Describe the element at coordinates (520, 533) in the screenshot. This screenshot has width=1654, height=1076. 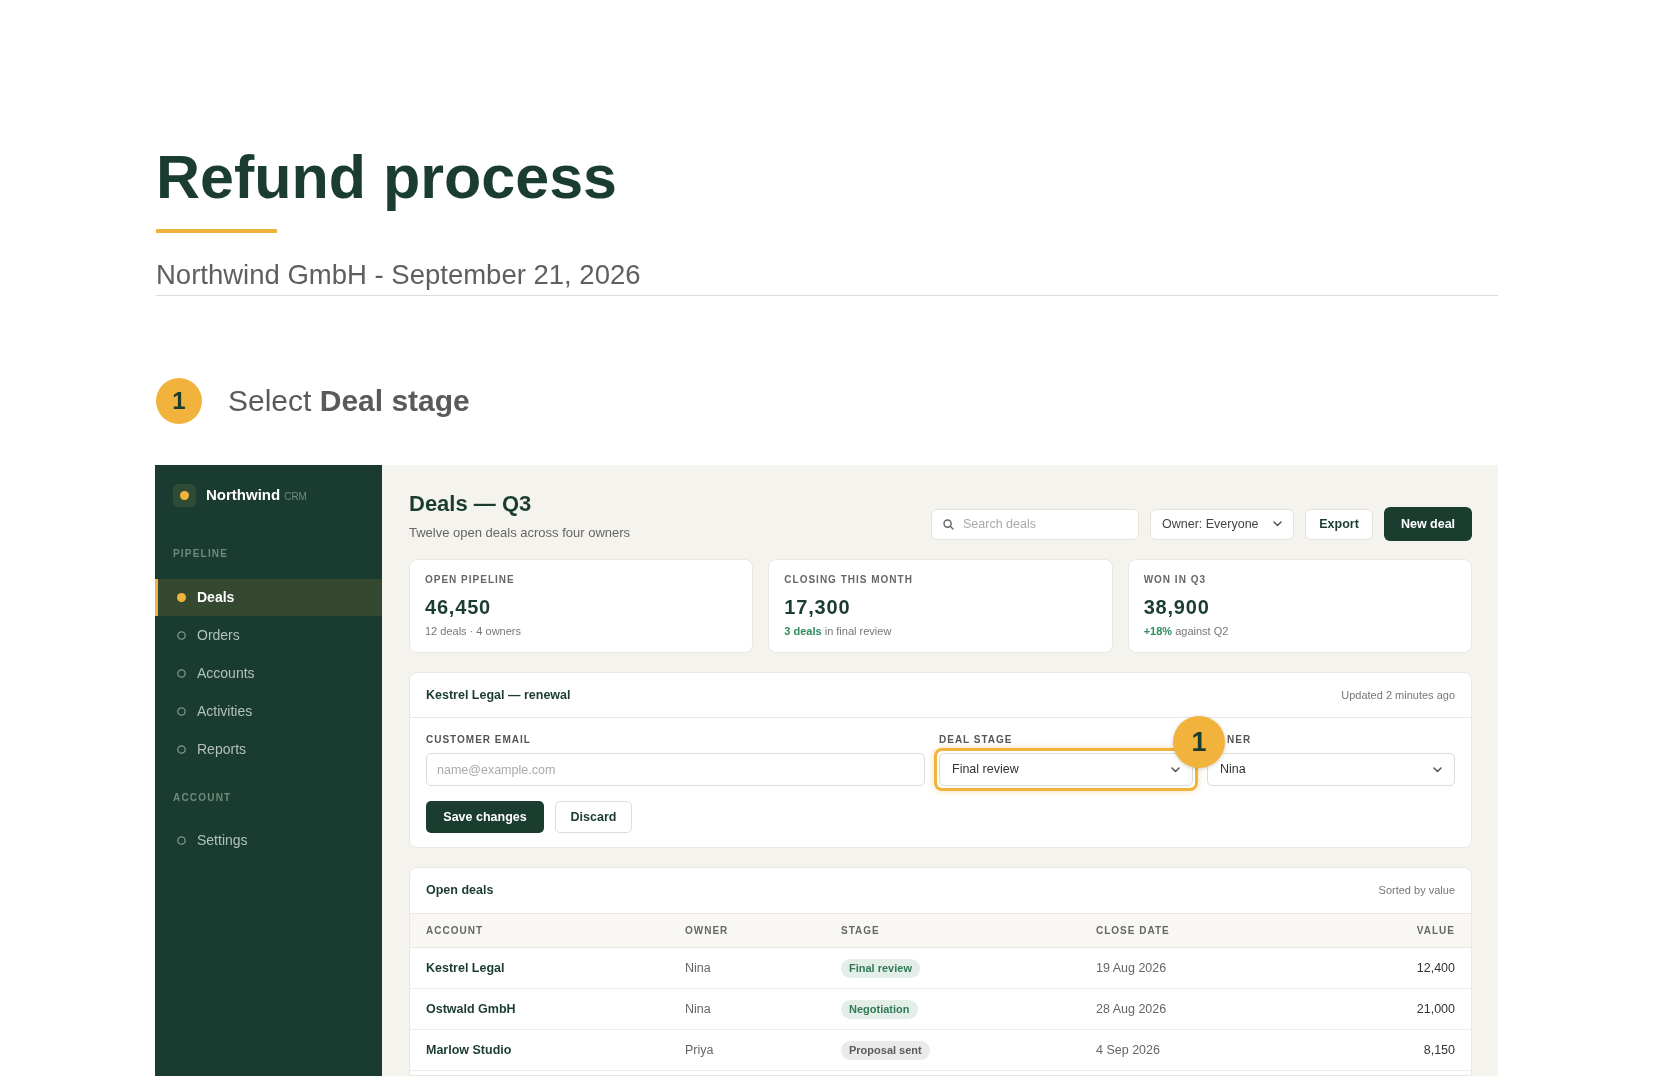
I see `page-subtitle: Twelve open deals across four owners` at that location.